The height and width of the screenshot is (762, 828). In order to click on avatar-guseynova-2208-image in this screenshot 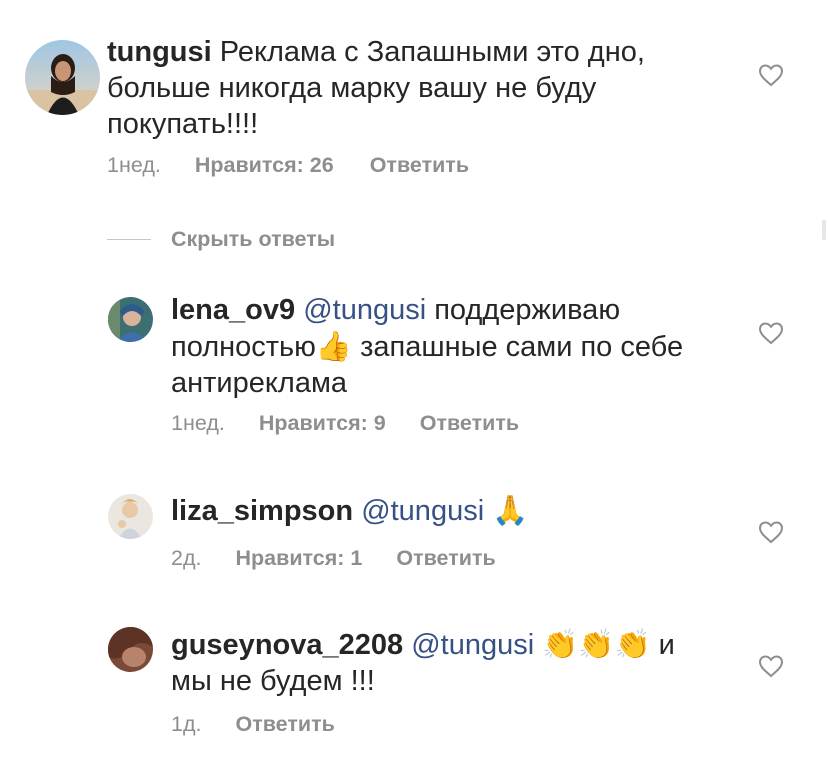, I will do `click(130, 649)`.